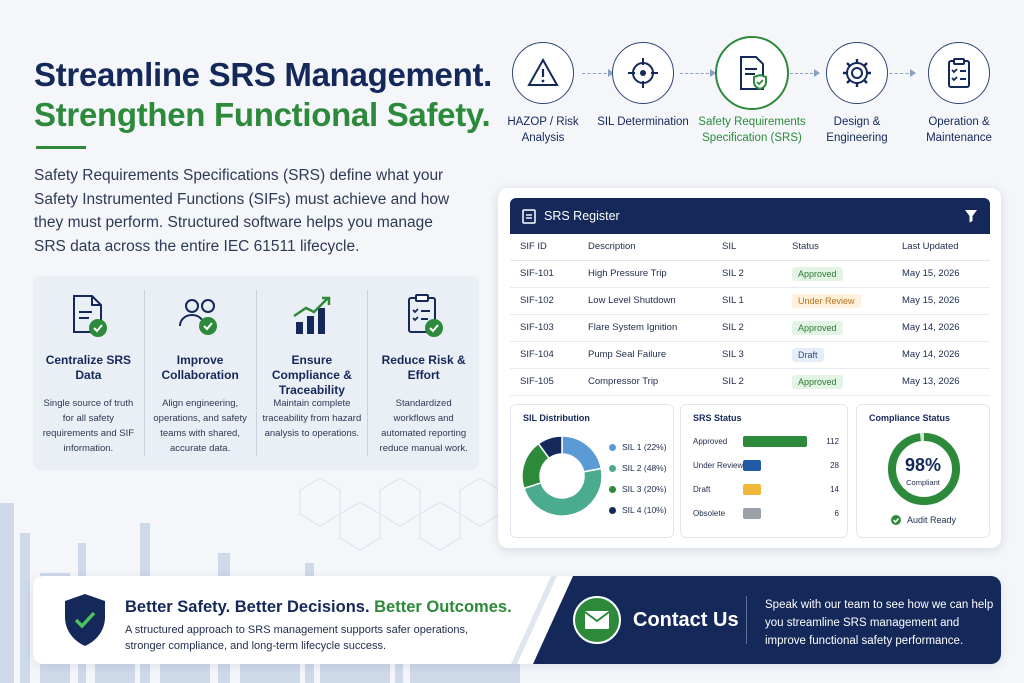 The image size is (1024, 683). What do you see at coordinates (644, 510) in the screenshot?
I see `legend-label: SIL 4 (10%)` at bounding box center [644, 510].